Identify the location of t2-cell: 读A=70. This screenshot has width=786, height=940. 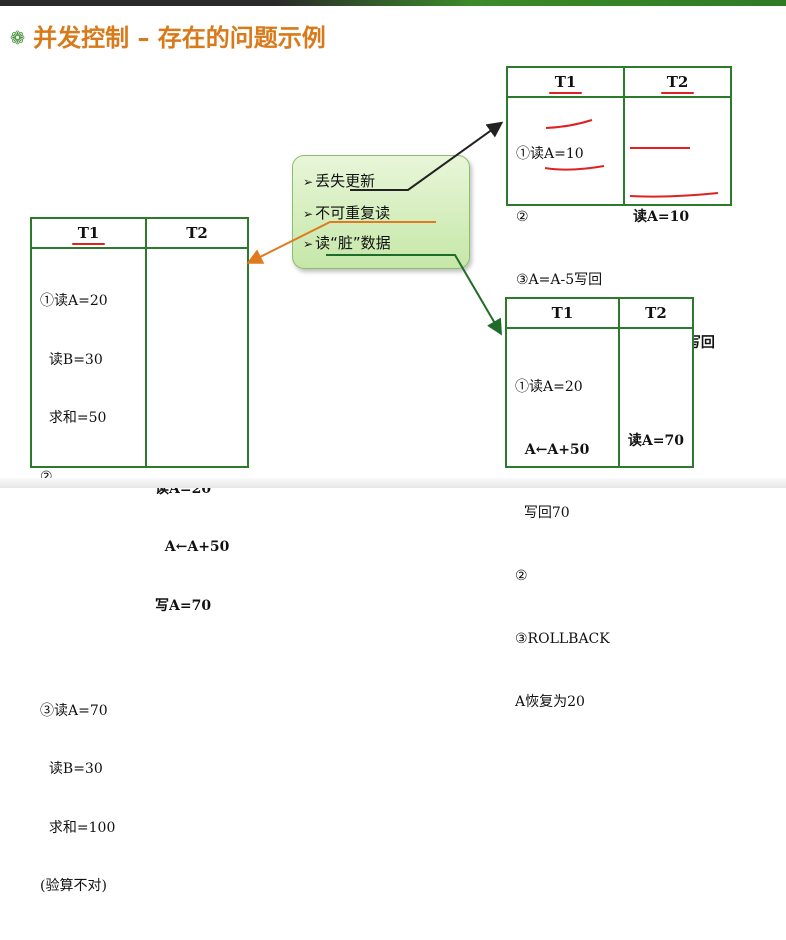
(656, 413).